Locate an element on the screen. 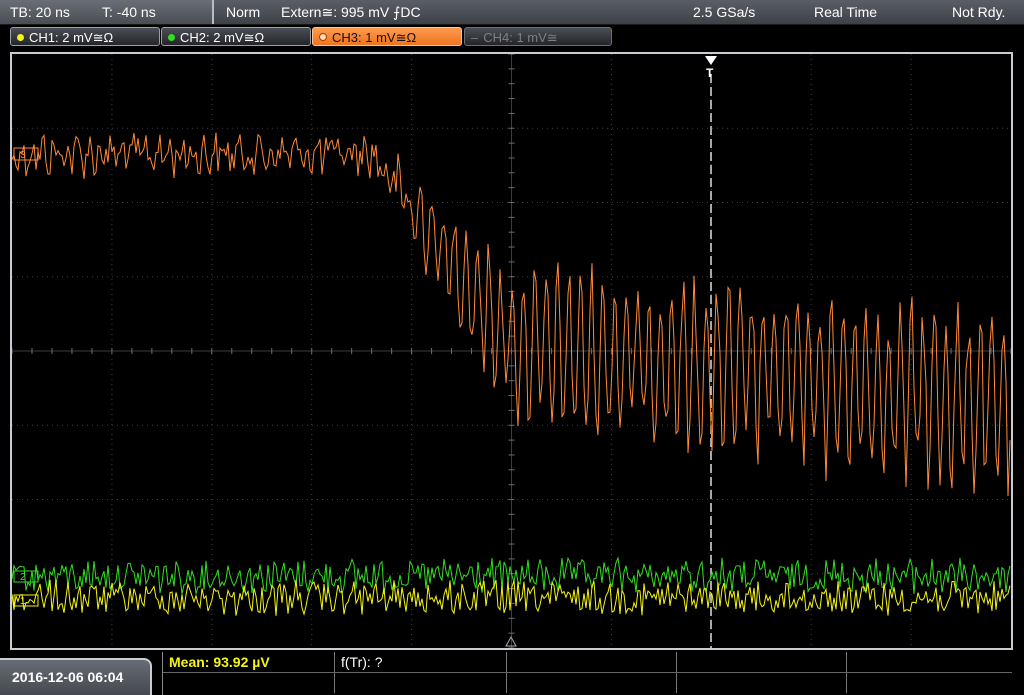 This screenshot has width=1024, height=695. ch1-dot-icon is located at coordinates (20, 37).